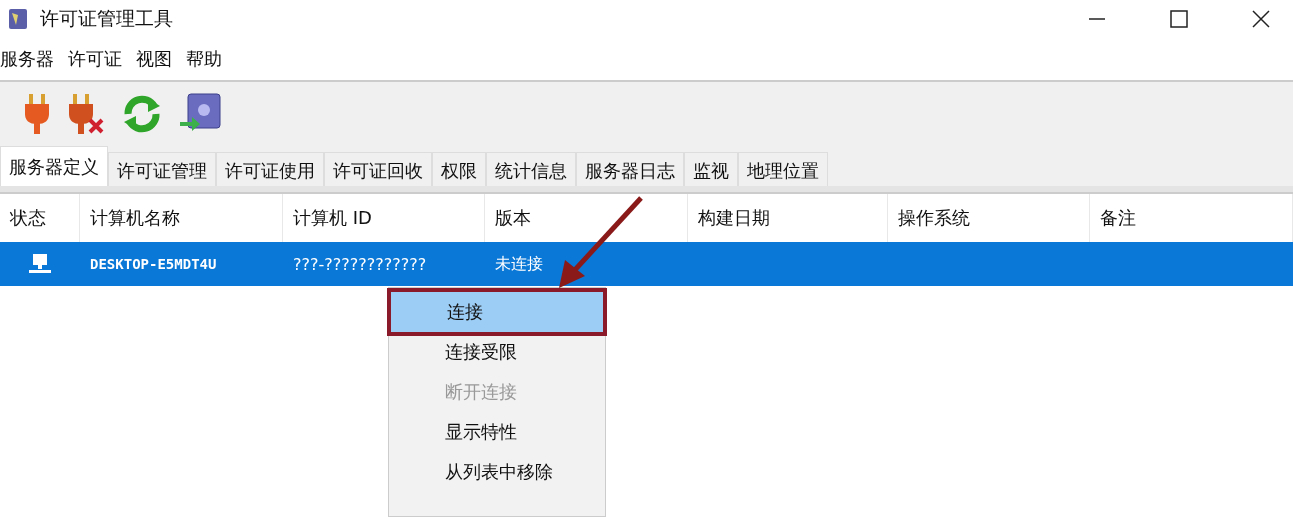 This screenshot has height=529, width=1293. What do you see at coordinates (1261, 19) in the screenshot?
I see `close-icon` at bounding box center [1261, 19].